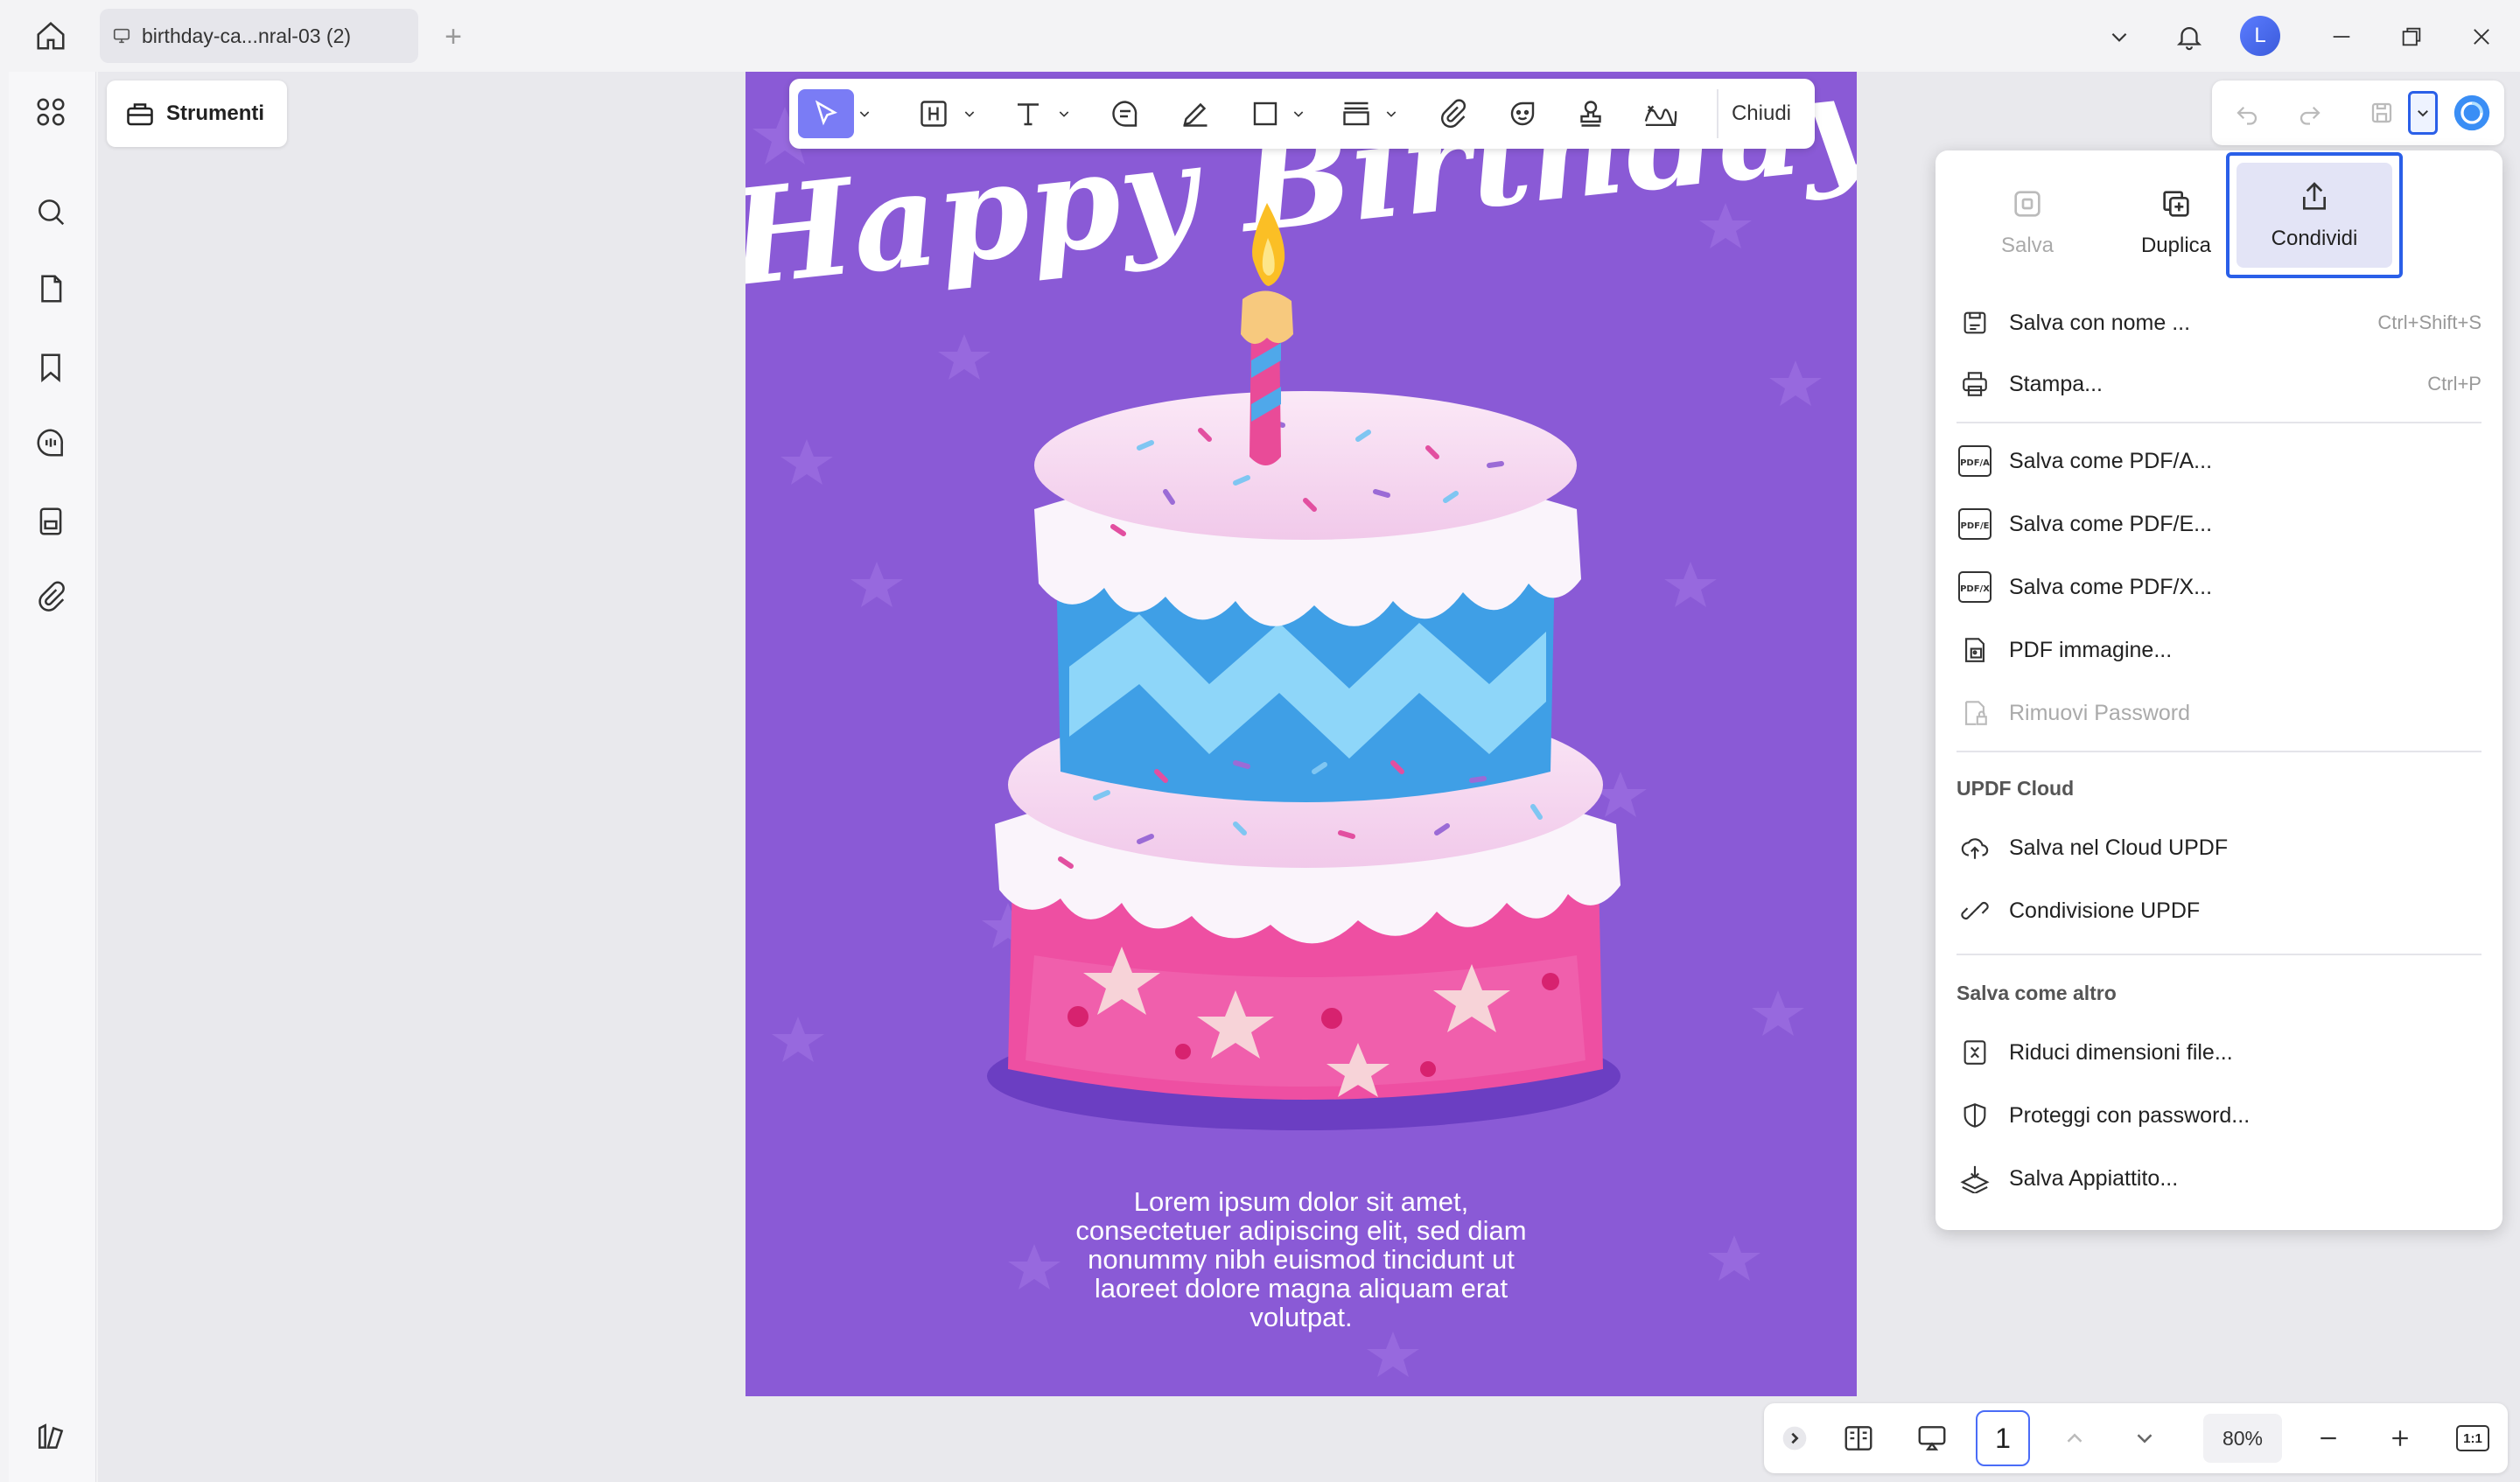 This screenshot has width=2520, height=1482. I want to click on save-disabled-icon, so click(2381, 112).